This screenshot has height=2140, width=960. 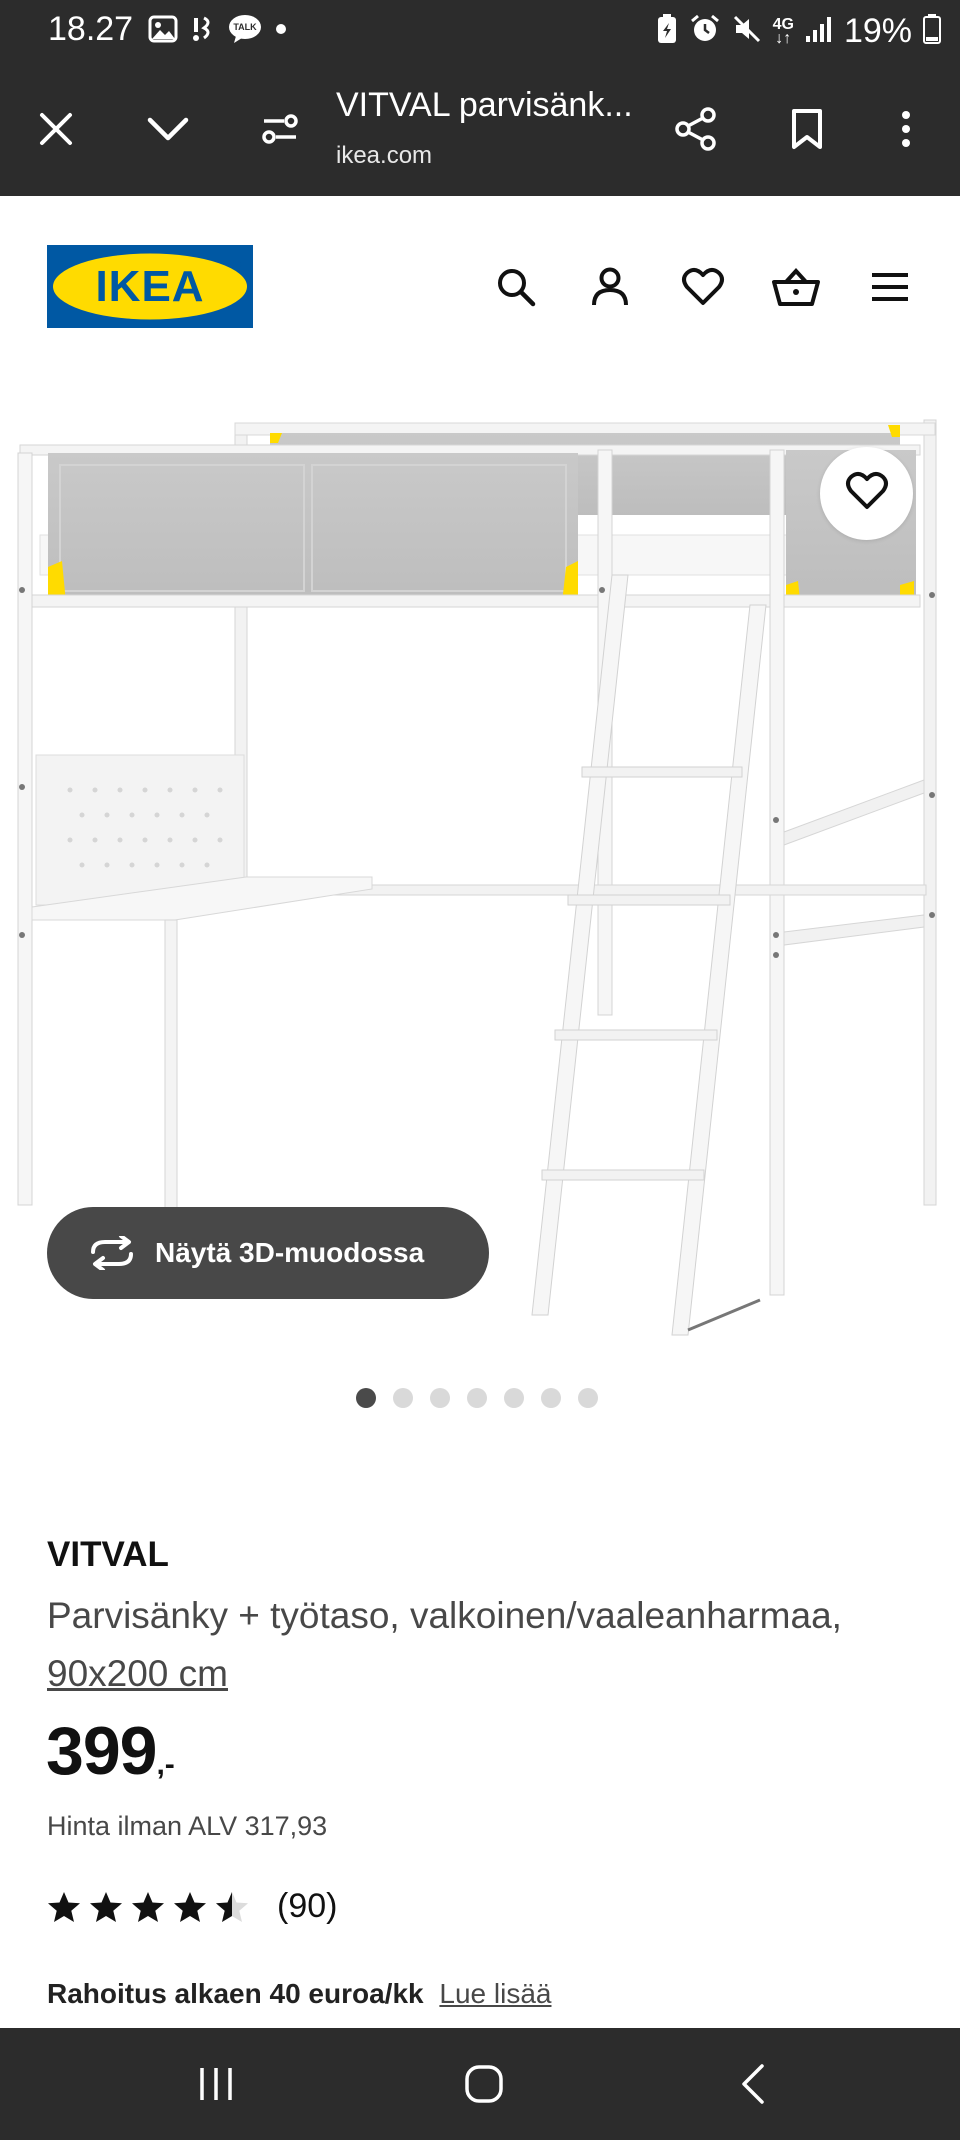 What do you see at coordinates (108, 1554) in the screenshot?
I see `product-name: VITVAL` at bounding box center [108, 1554].